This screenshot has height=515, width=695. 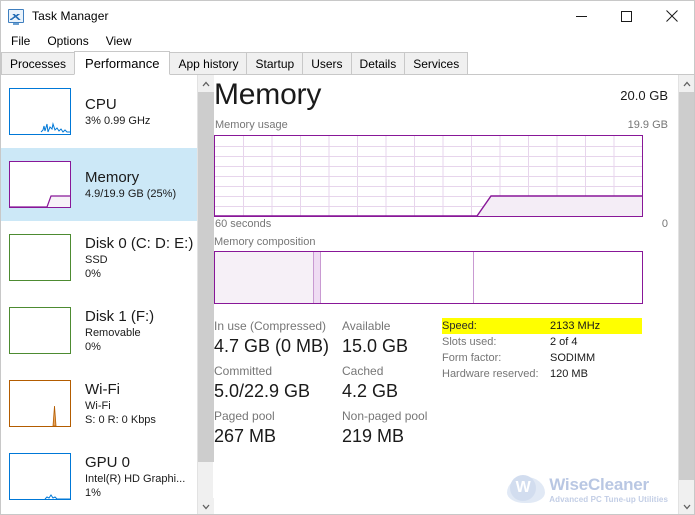 What do you see at coordinates (40, 184) in the screenshot?
I see `memory-thumbnail-graph` at bounding box center [40, 184].